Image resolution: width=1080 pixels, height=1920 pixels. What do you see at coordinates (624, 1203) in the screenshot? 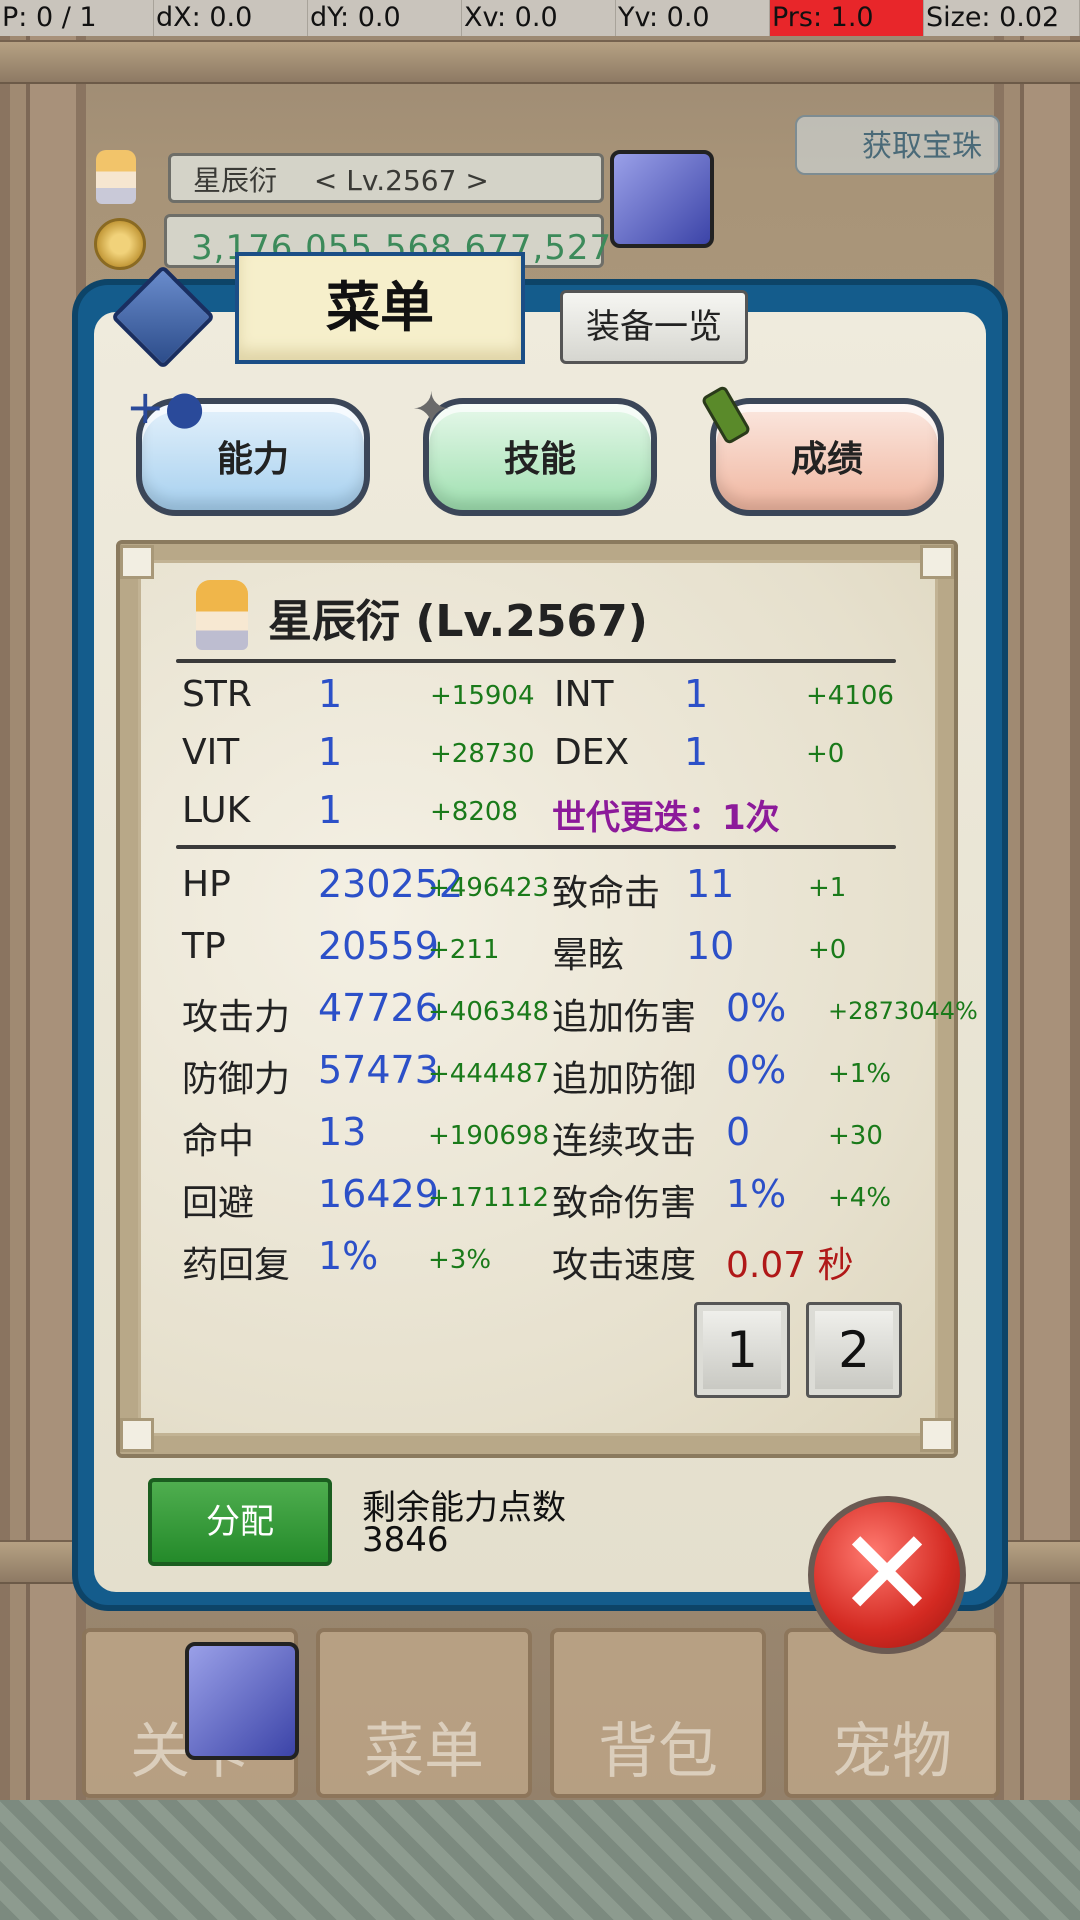
I see `stat-name: 致命伤害` at bounding box center [624, 1203].